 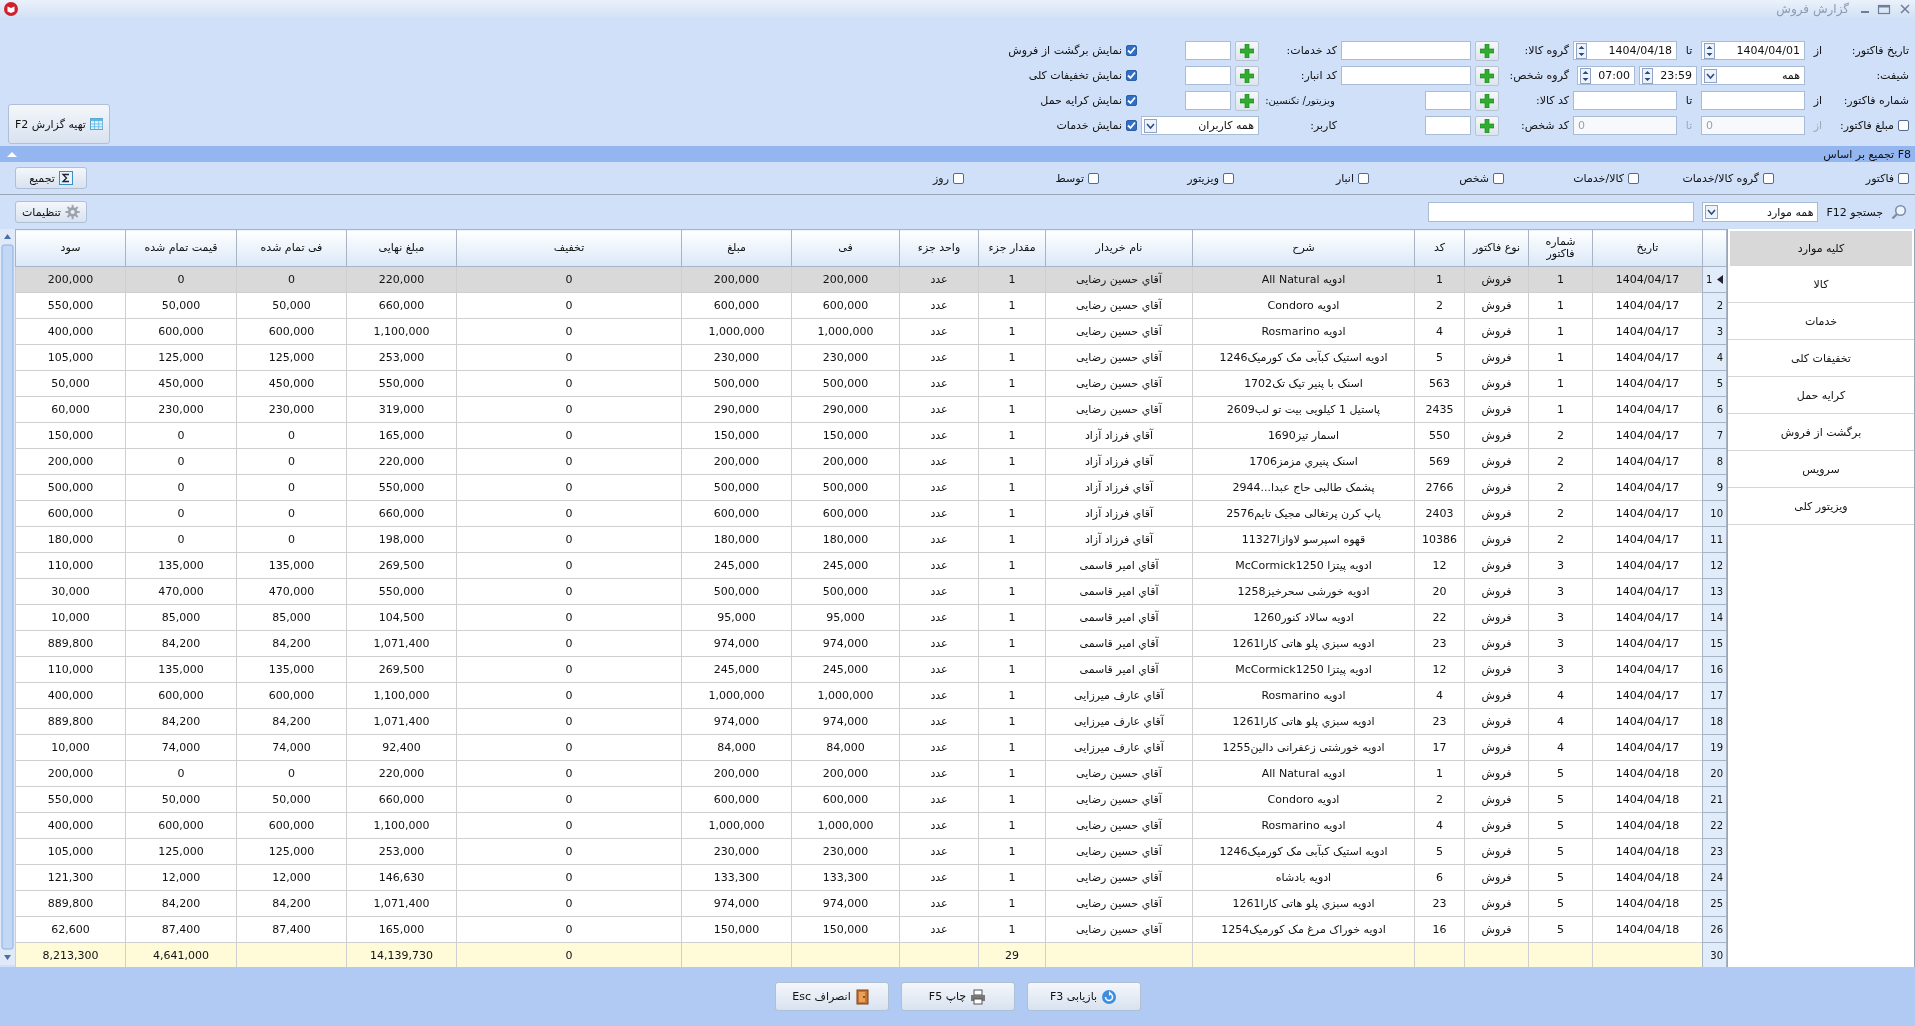 What do you see at coordinates (1716, 643) in the screenshot?
I see `row-number: 15` at bounding box center [1716, 643].